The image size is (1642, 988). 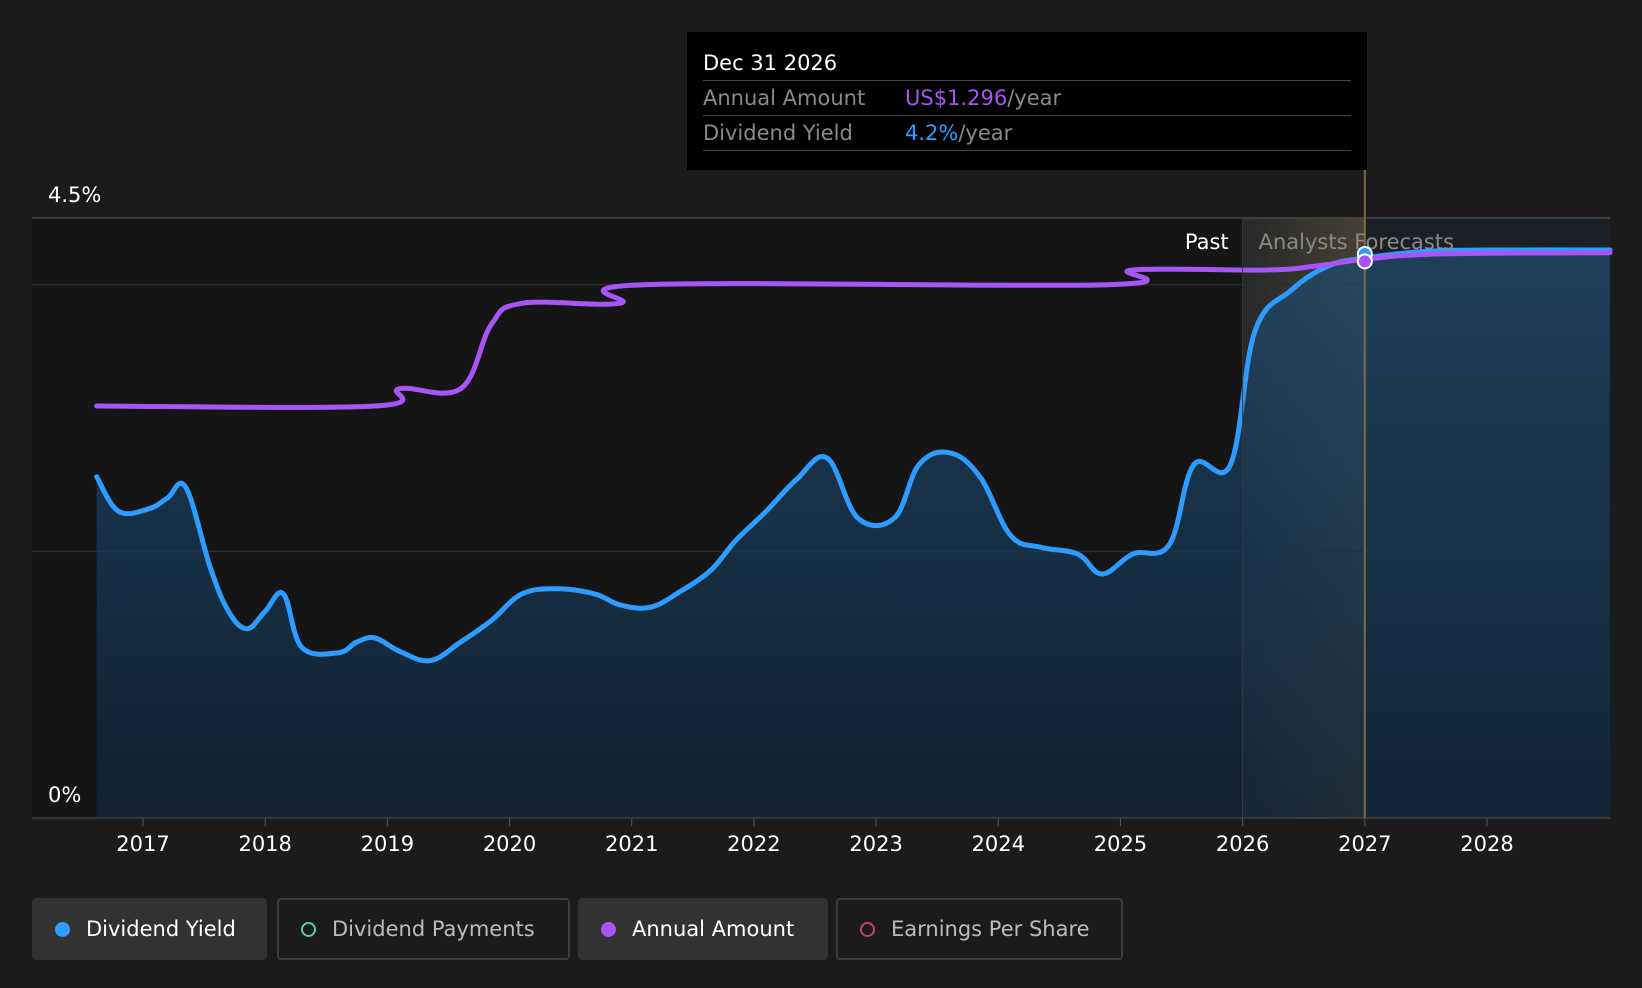 I want to click on highlight-markers, so click(x=1364, y=258).